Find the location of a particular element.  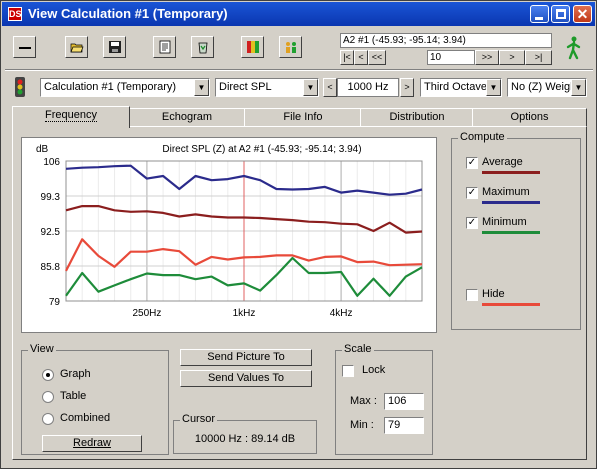

audience-group-button is located at coordinates (290, 47).